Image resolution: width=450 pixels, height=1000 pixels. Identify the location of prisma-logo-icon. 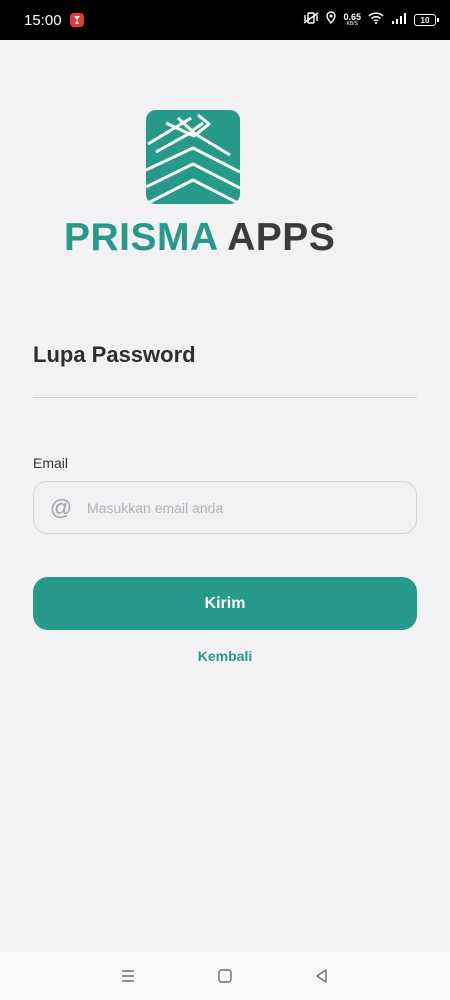
(193, 157).